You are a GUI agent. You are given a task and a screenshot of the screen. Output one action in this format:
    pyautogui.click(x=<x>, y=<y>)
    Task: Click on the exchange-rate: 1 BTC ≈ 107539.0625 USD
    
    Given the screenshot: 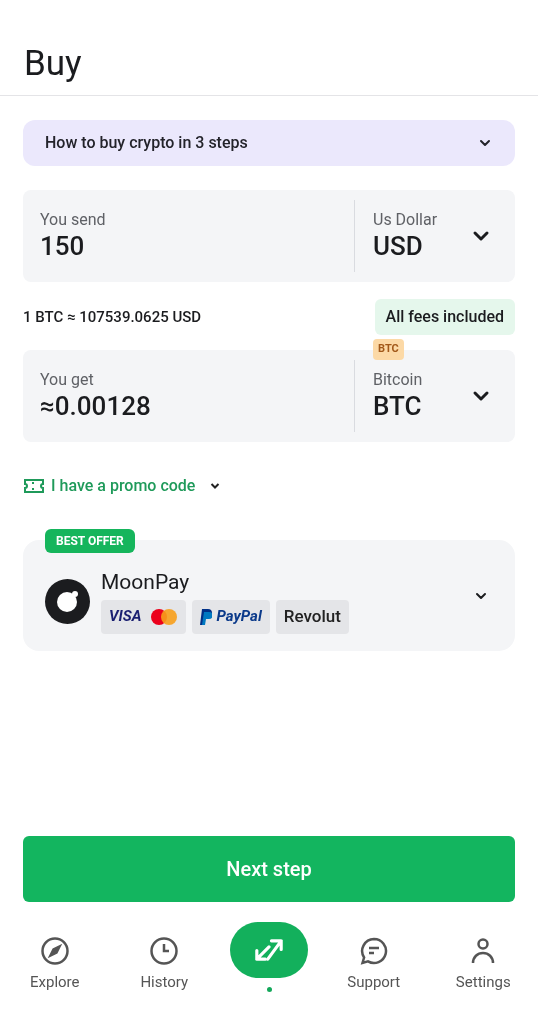 What is the action you would take?
    pyautogui.click(x=112, y=317)
    